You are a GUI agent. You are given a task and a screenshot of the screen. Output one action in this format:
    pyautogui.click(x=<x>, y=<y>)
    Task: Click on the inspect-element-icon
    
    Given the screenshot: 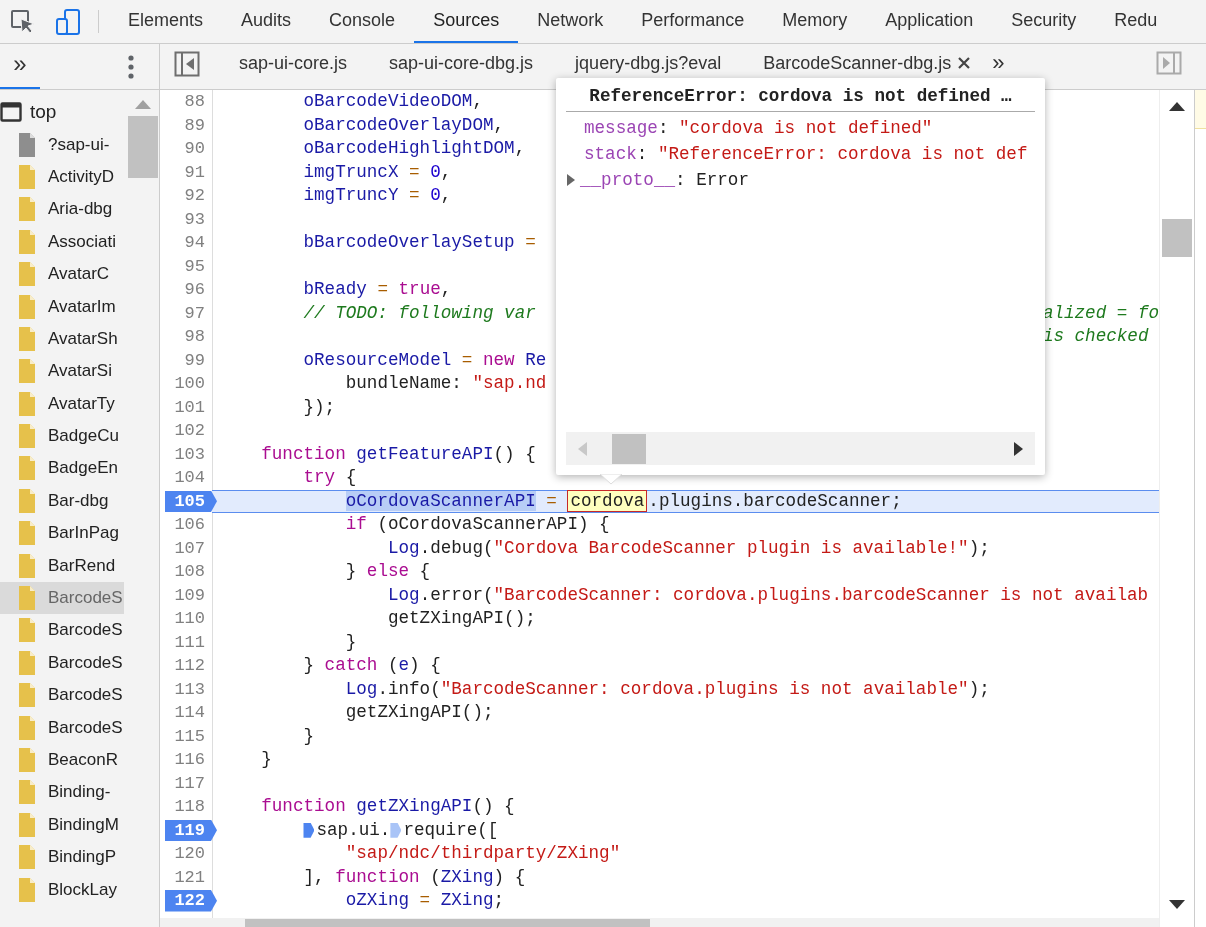 What is the action you would take?
    pyautogui.click(x=23, y=21)
    